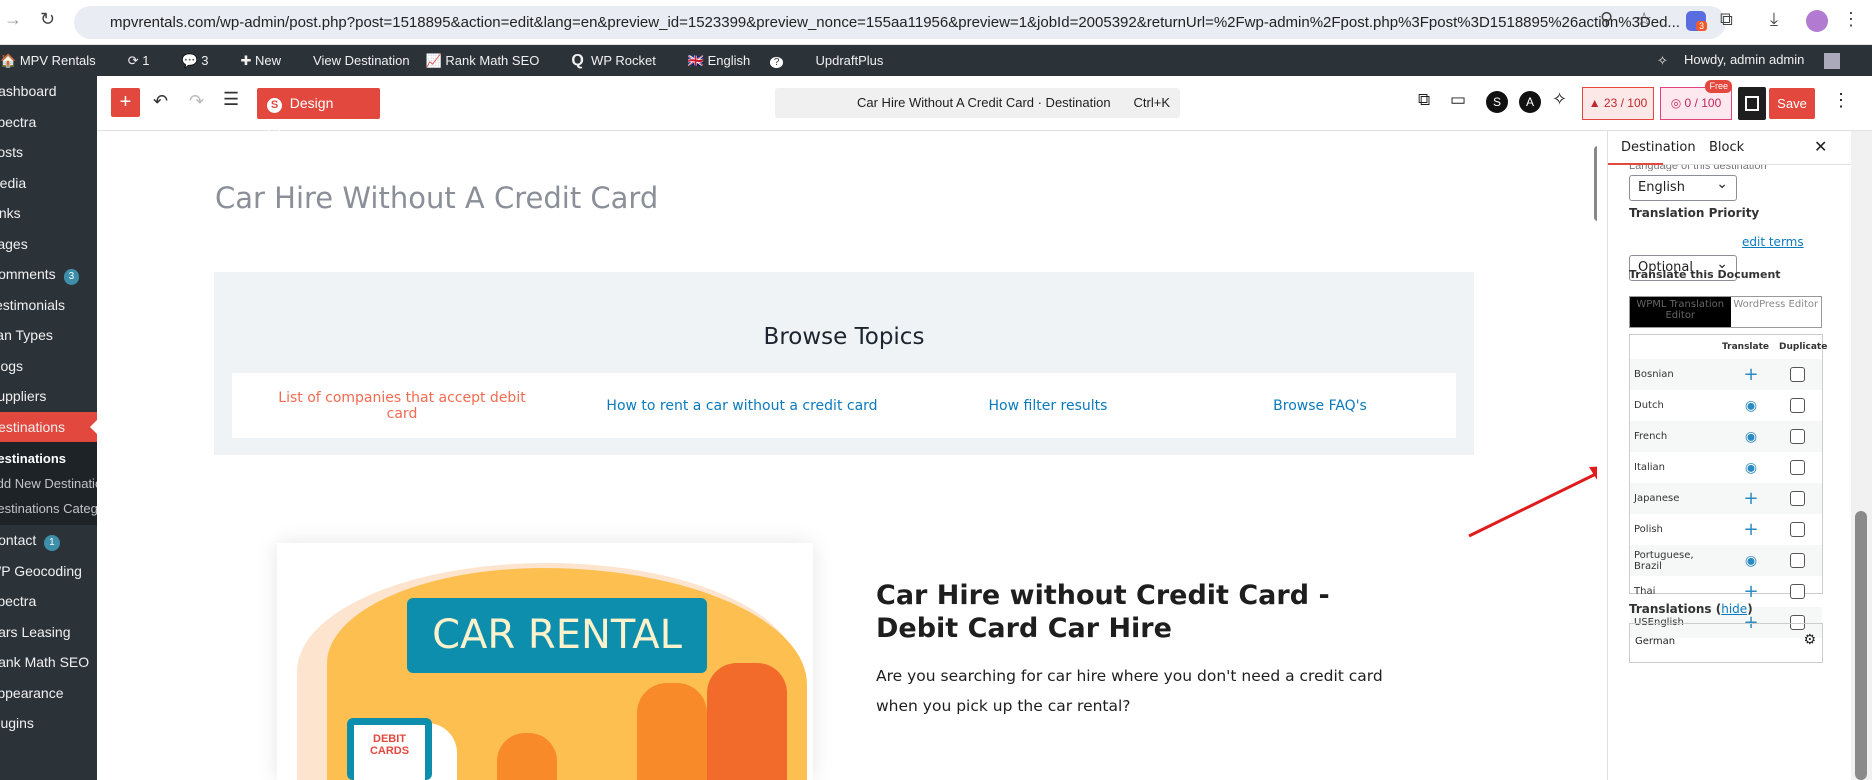 The height and width of the screenshot is (780, 1872). I want to click on sparkle-icon: ✧, so click(1662, 61).